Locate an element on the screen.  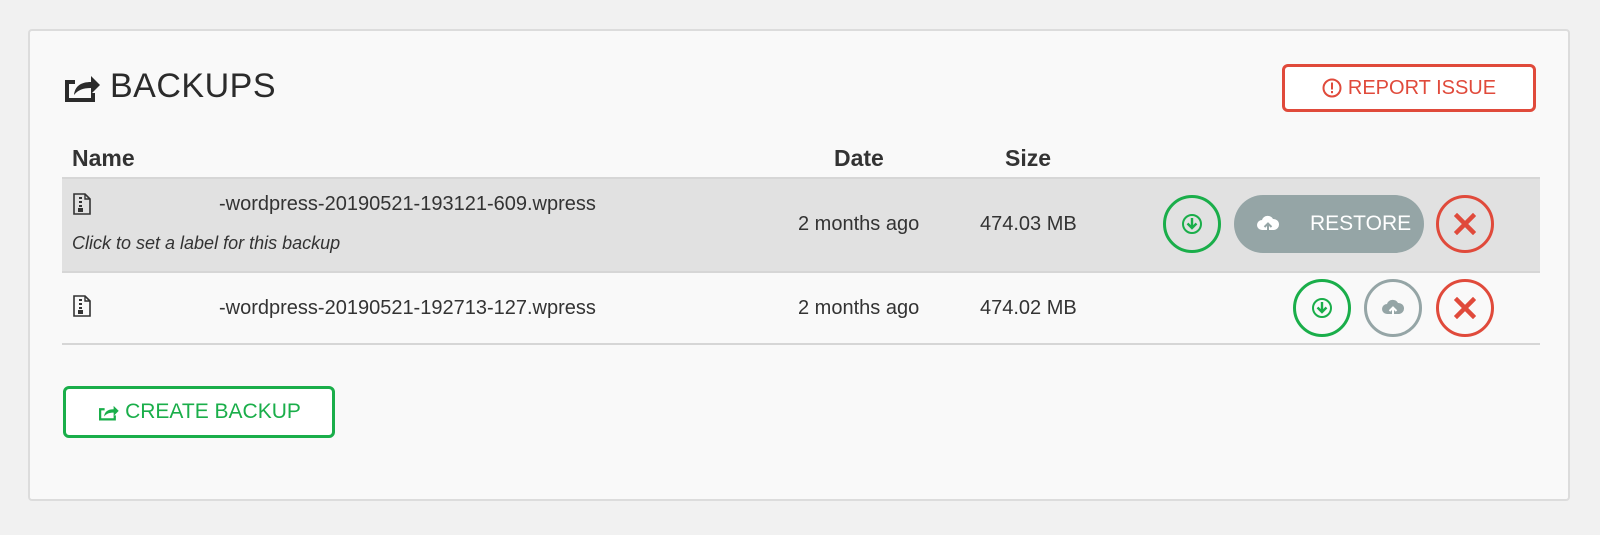
create-backup-button: CREATE BACKUP is located at coordinates (199, 412).